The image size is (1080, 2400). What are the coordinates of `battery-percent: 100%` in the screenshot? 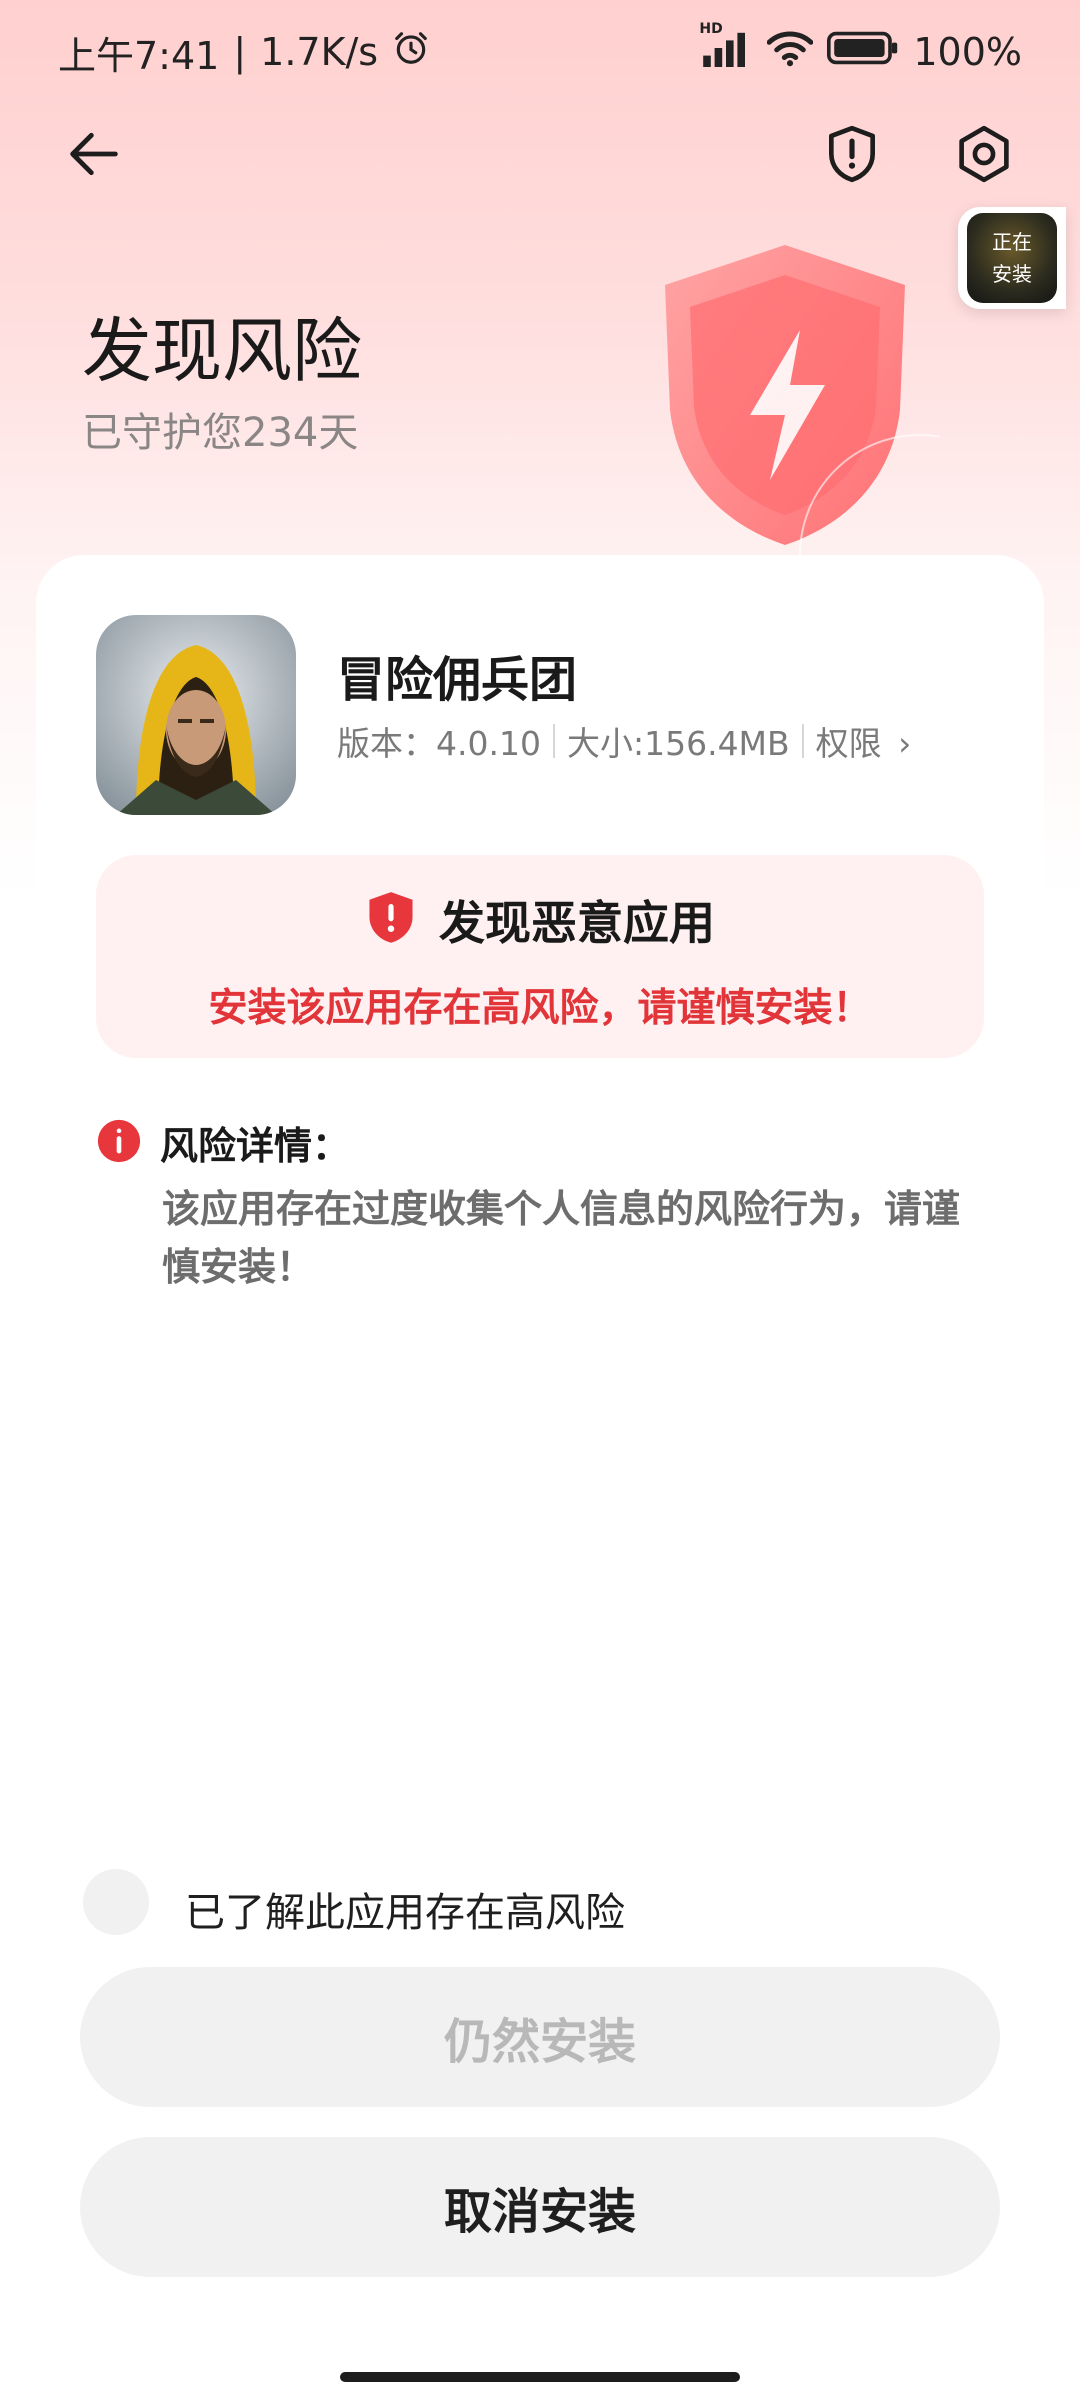 It's located at (967, 52).